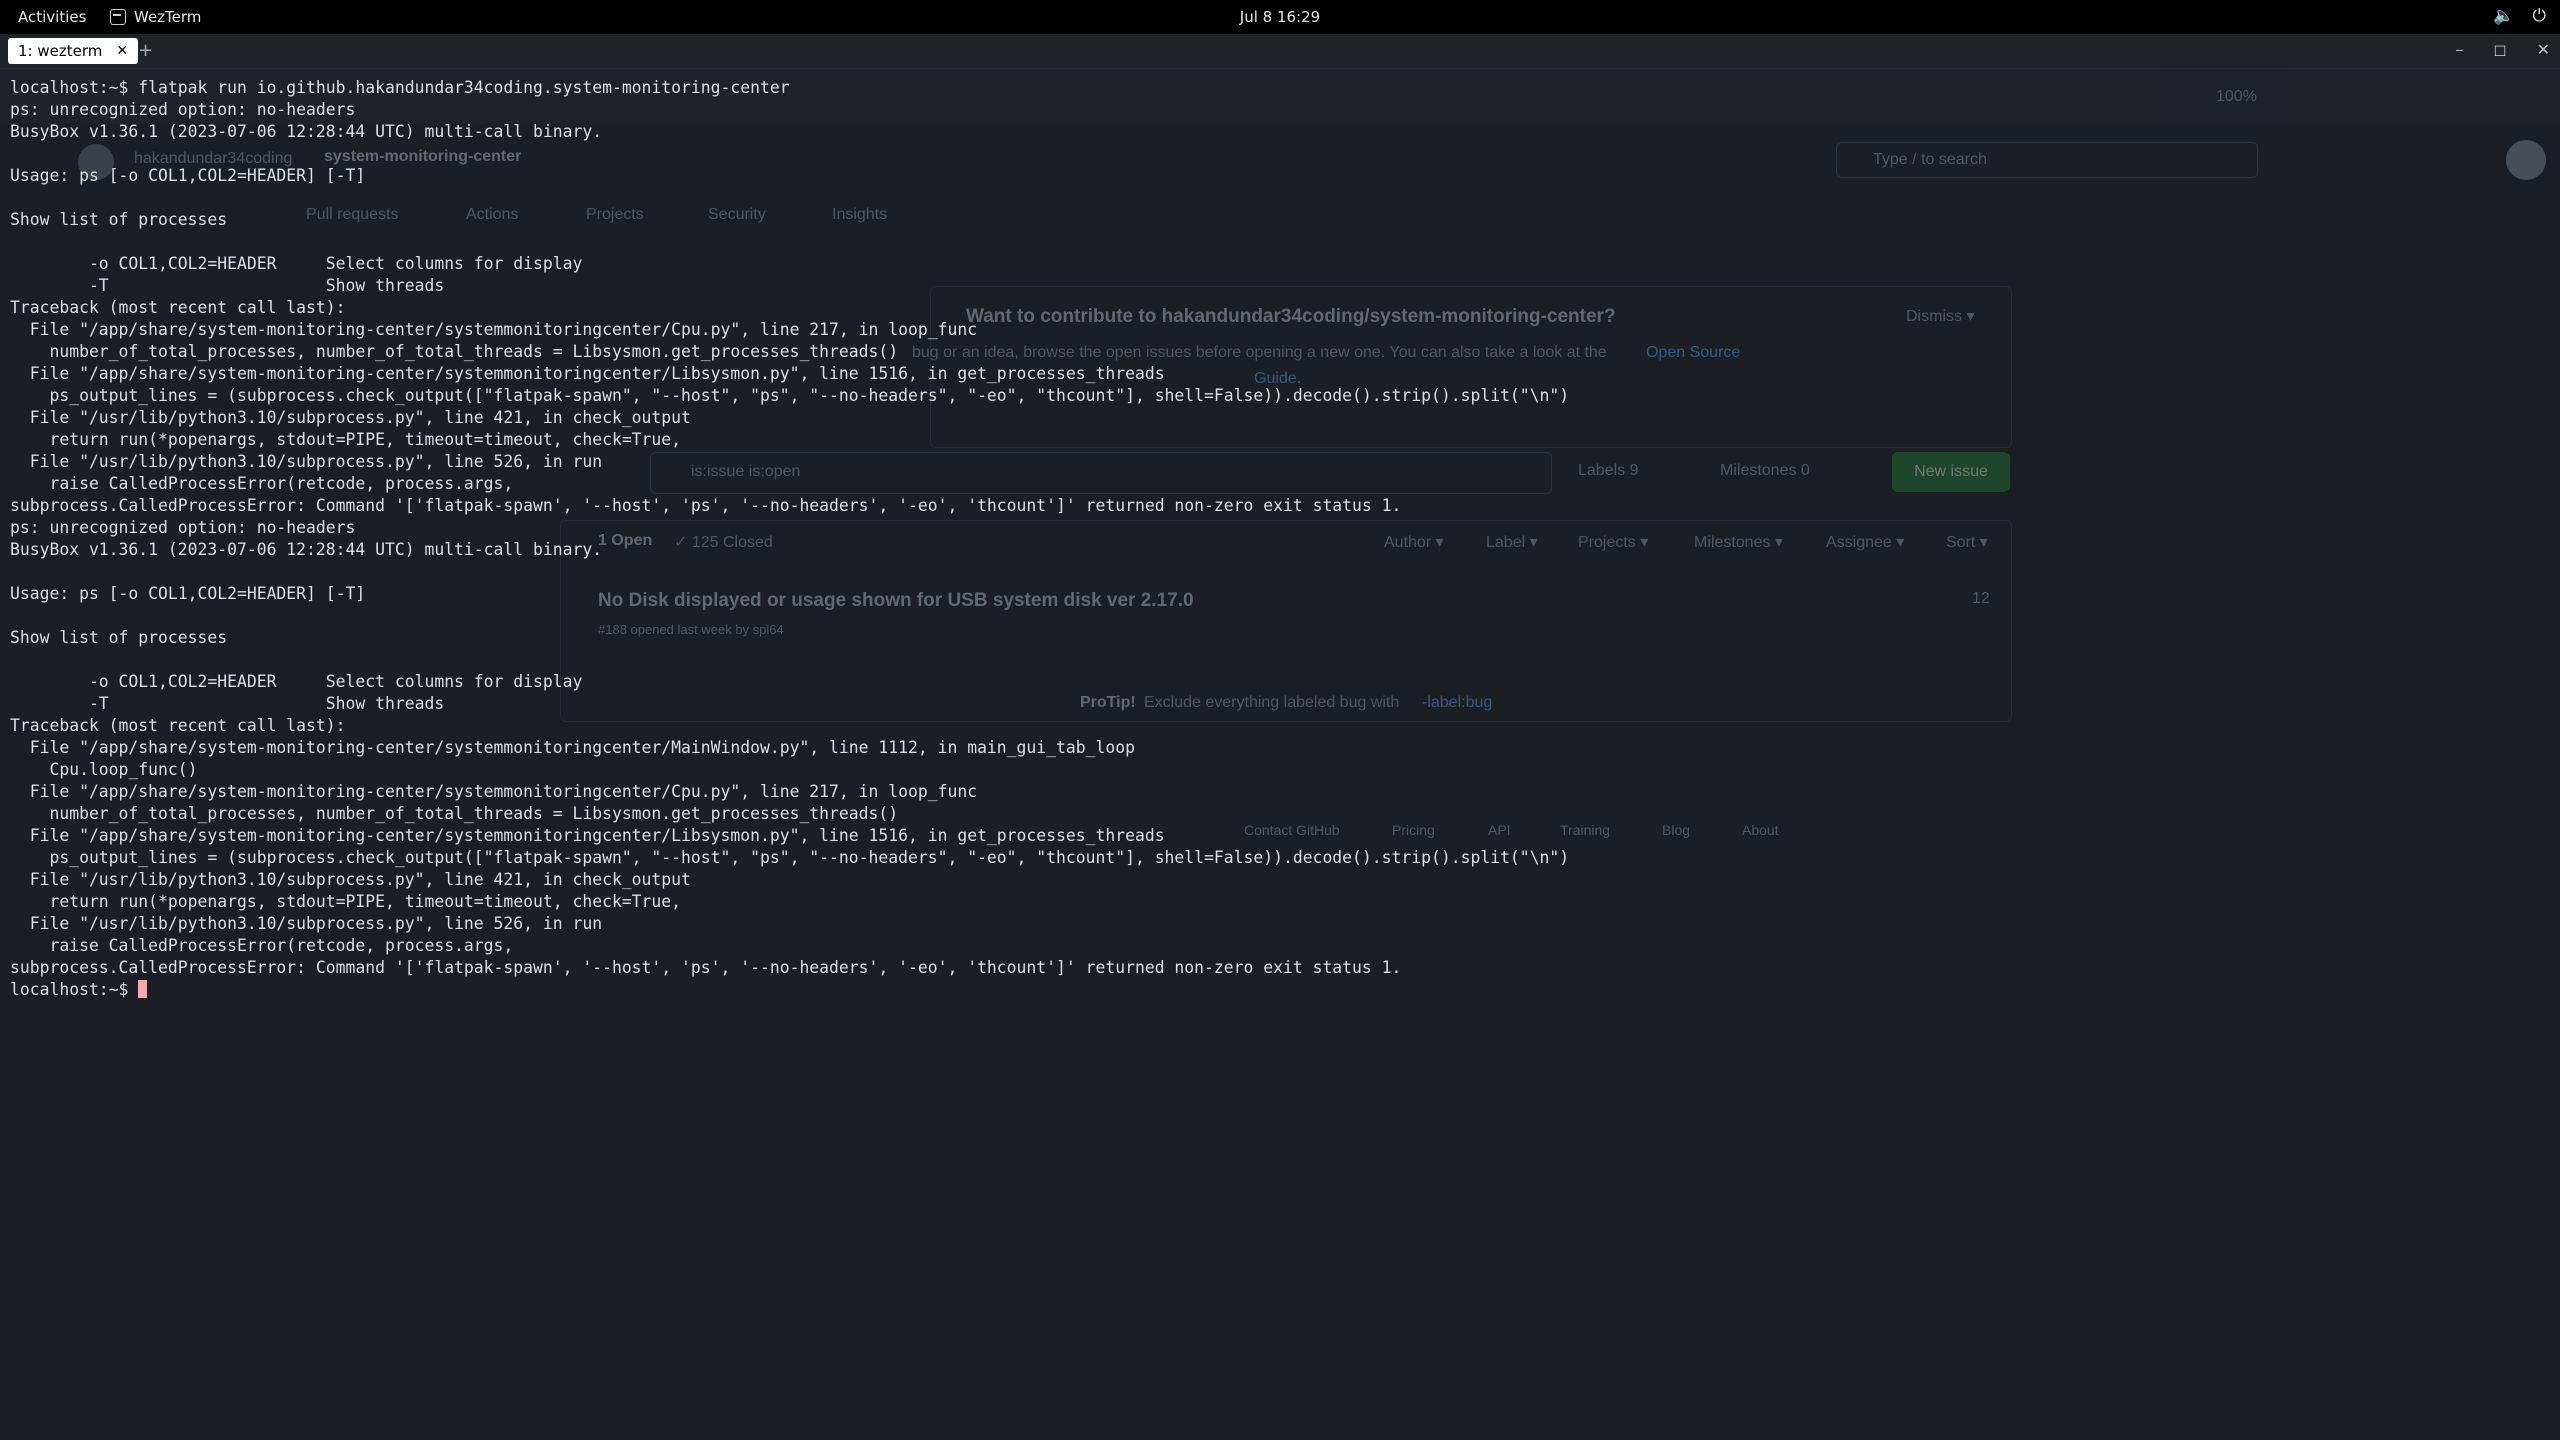  I want to click on avatar, so click(2526, 160).